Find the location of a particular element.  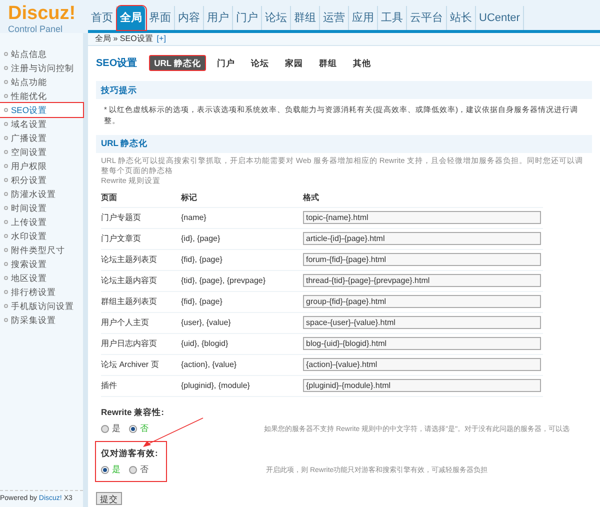

submit-button: 提交 is located at coordinates (109, 499).